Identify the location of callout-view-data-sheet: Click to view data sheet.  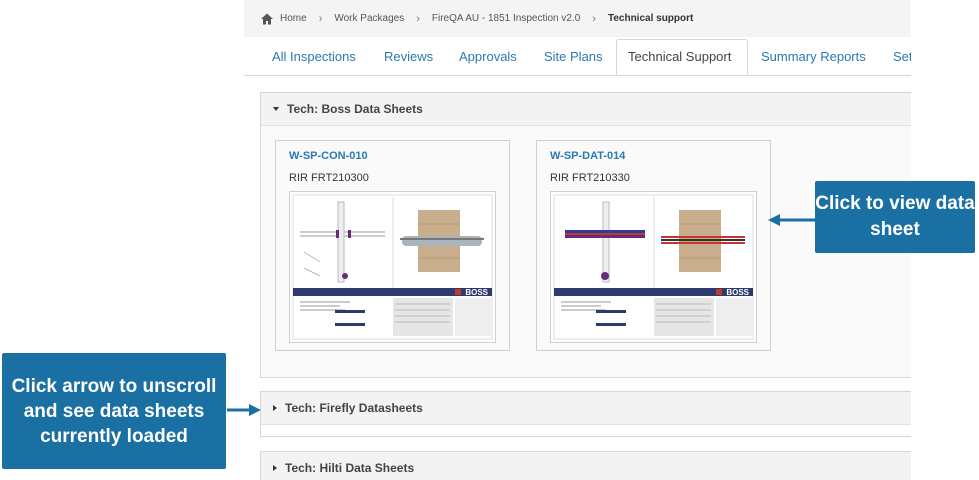
(895, 217).